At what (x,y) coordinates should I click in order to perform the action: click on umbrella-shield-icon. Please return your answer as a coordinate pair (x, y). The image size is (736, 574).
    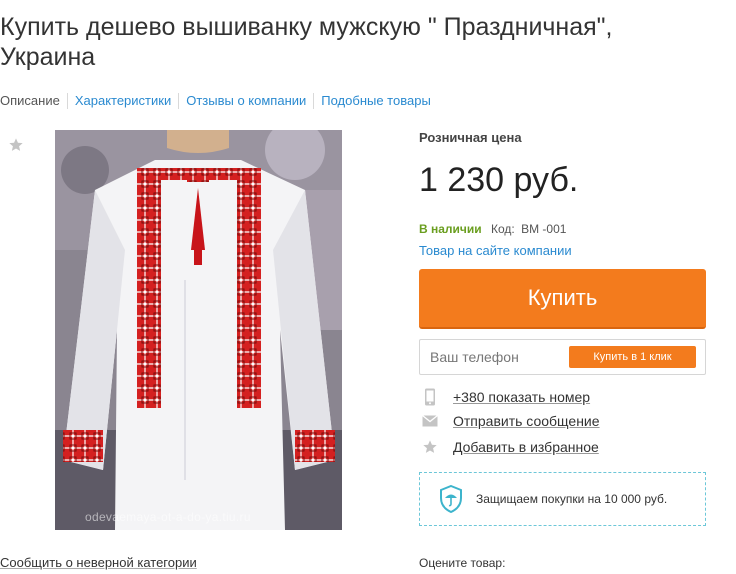
    Looking at the image, I should click on (451, 499).